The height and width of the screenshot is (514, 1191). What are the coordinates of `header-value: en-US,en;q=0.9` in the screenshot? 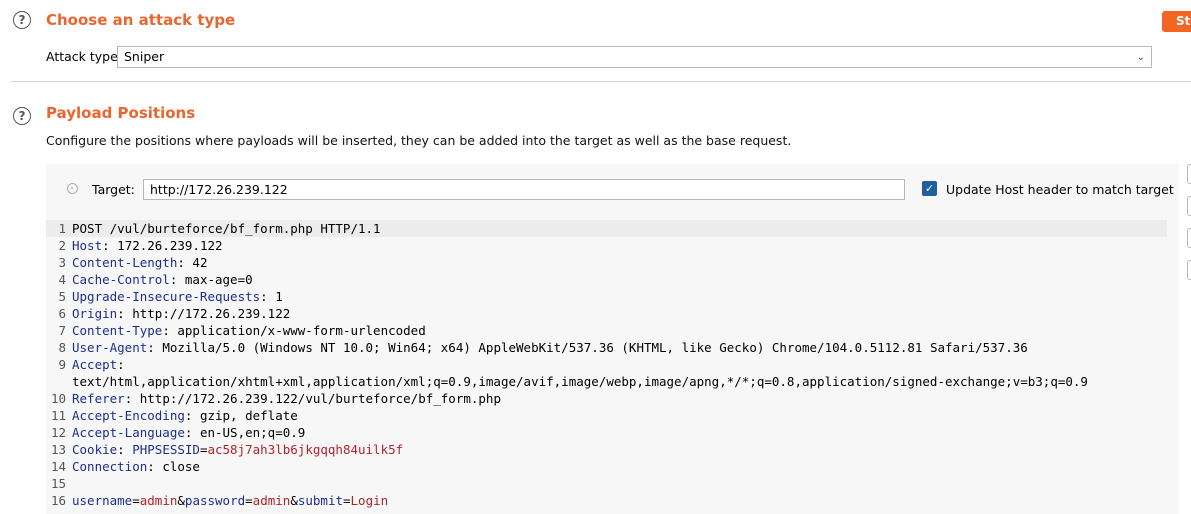 It's located at (252, 432).